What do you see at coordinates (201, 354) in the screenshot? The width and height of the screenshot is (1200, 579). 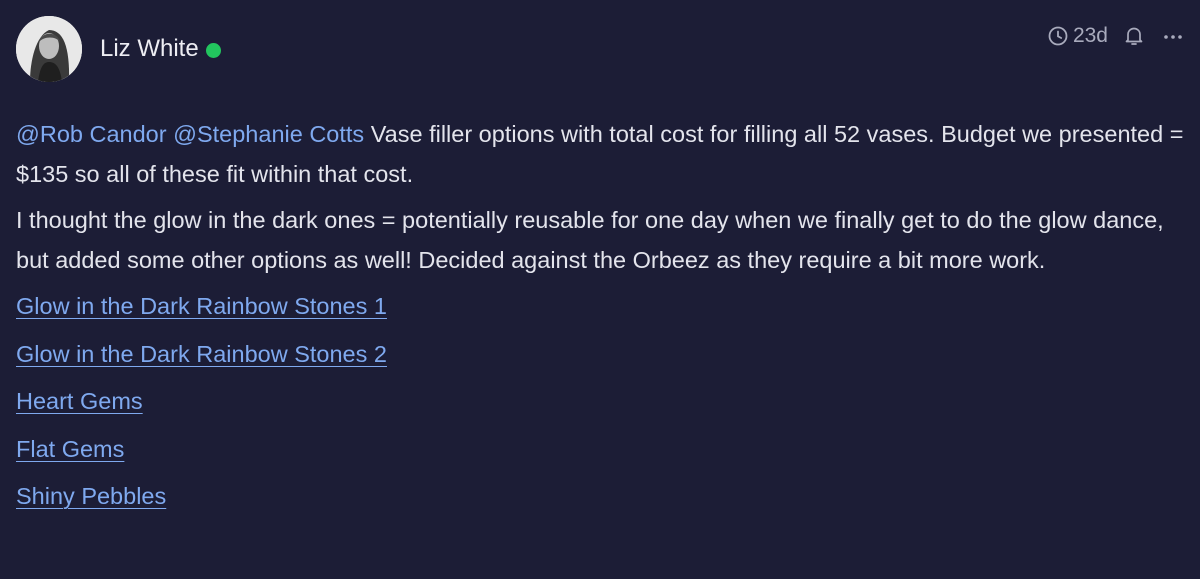 I see `link-glow-stones-2: Glow in the Dark Rainbow Stones 2` at bounding box center [201, 354].